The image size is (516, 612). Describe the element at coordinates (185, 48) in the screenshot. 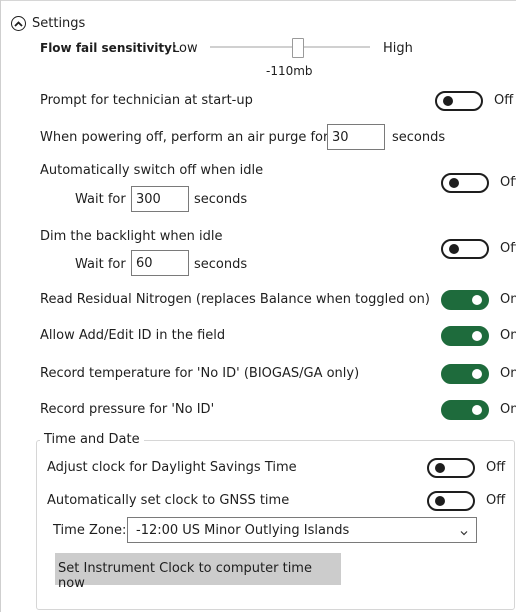

I see `slider-low-label: Low` at that location.